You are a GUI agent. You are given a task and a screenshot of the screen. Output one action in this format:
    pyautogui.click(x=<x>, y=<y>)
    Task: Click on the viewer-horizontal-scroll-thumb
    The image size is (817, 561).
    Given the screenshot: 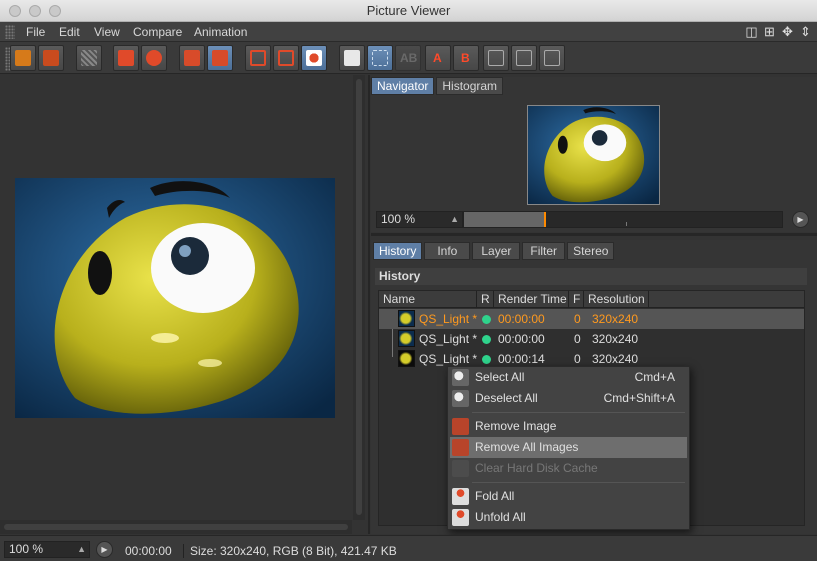 What is the action you would take?
    pyautogui.click(x=176, y=527)
    